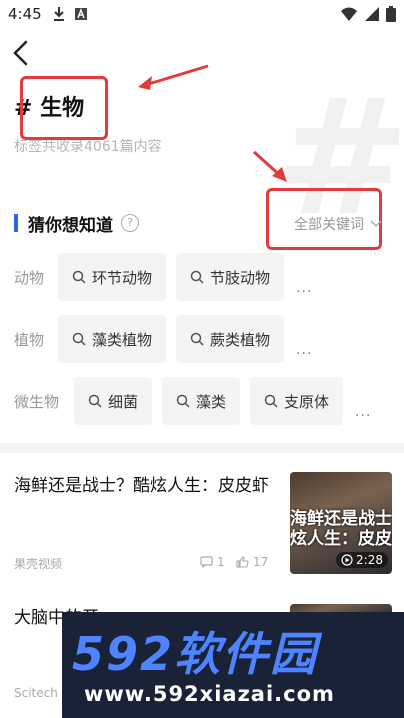 This screenshot has height=718, width=404. Describe the element at coordinates (369, 560) in the screenshot. I see `video-duration: 2:28` at that location.